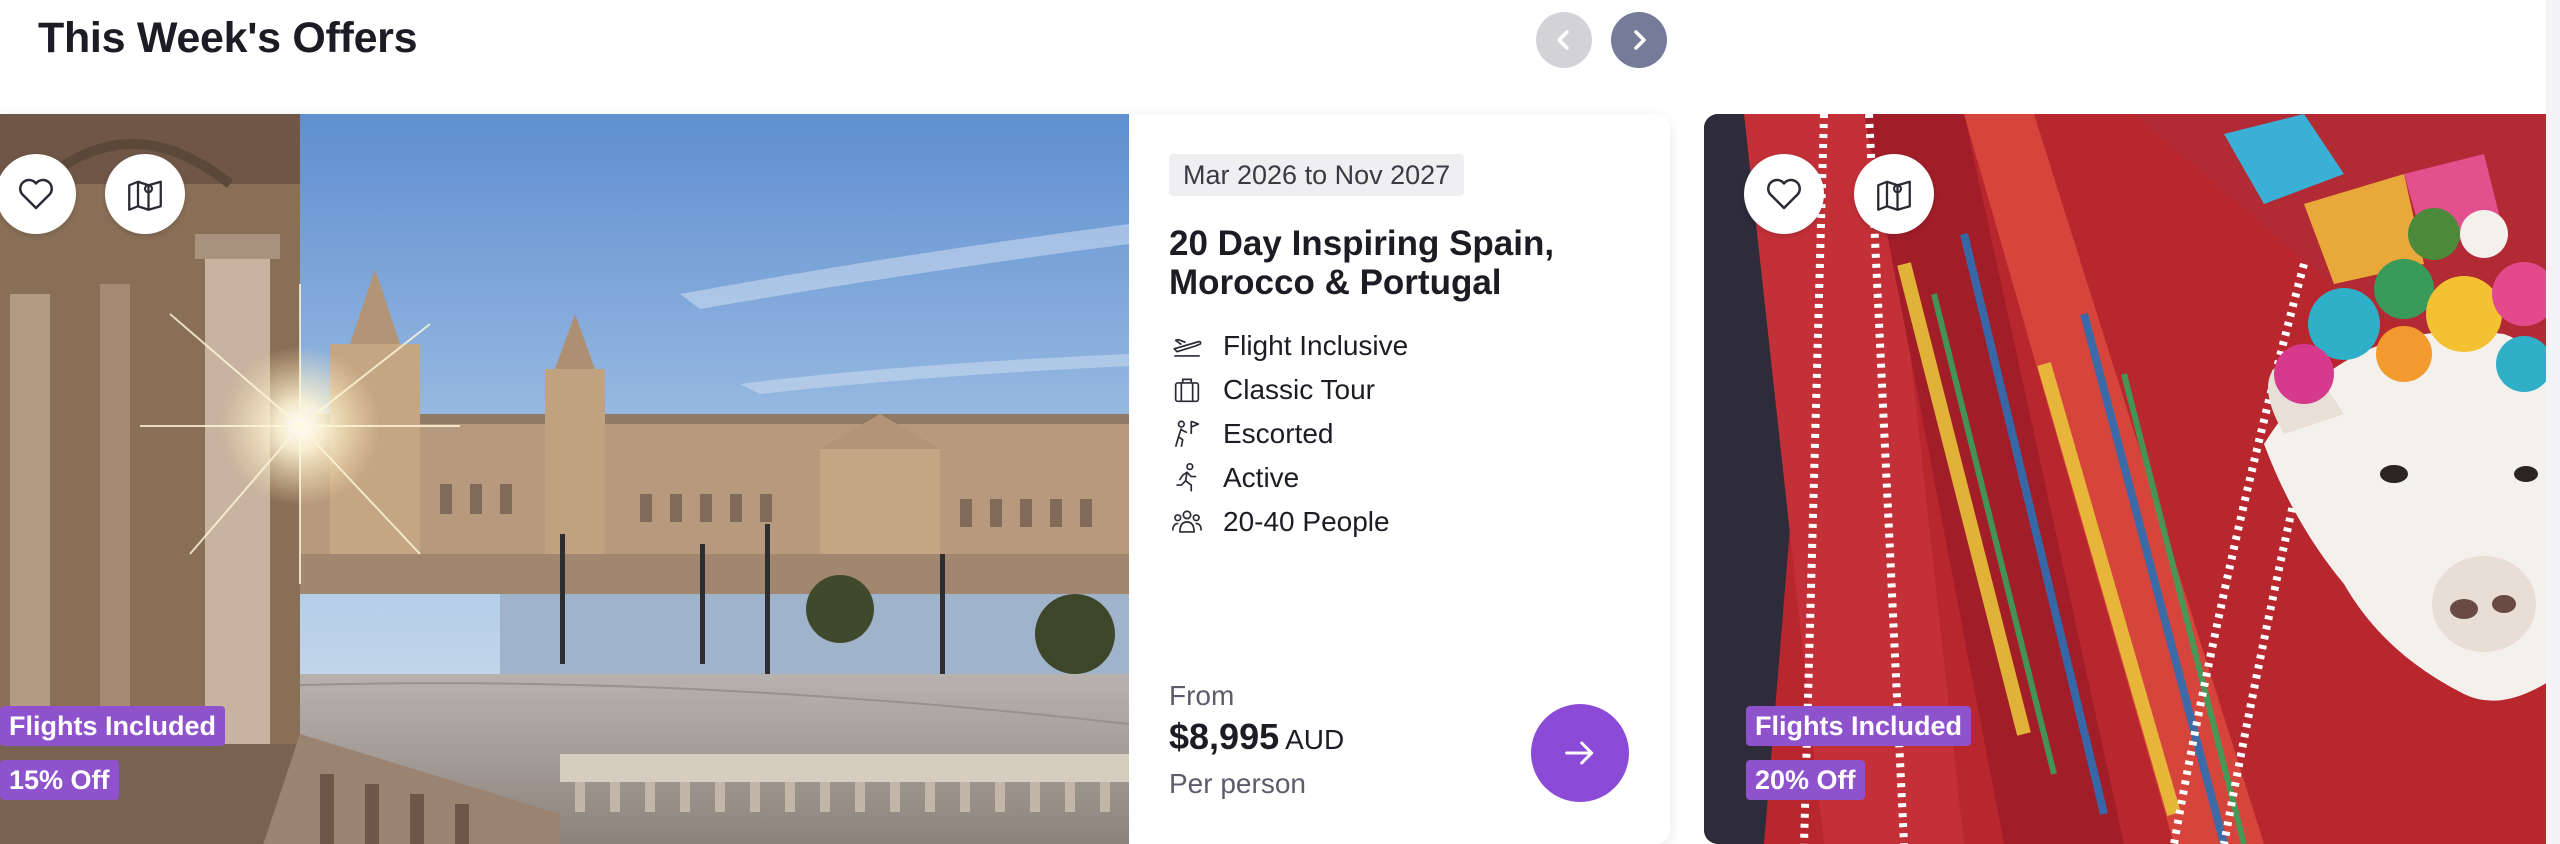 This screenshot has width=2560, height=844. What do you see at coordinates (1404, 390) in the screenshot?
I see `feature-item: Classic Tour` at bounding box center [1404, 390].